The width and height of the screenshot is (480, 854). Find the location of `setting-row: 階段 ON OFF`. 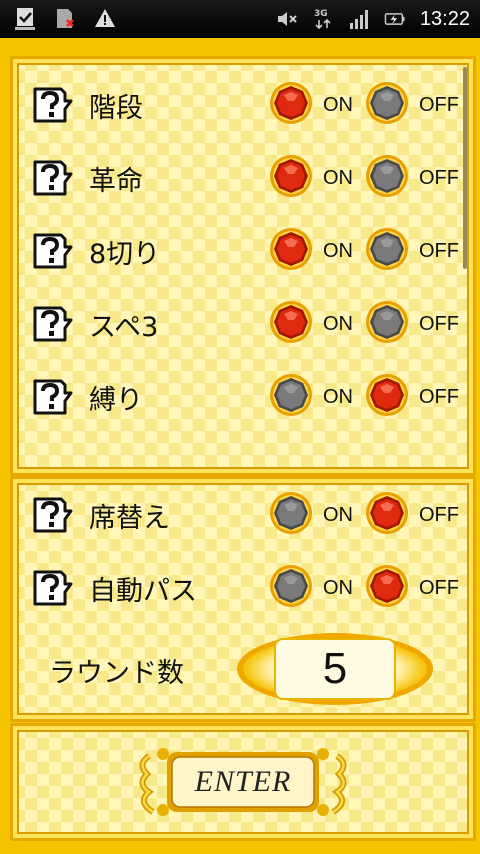

setting-row: 階段 ON OFF is located at coordinates (244, 105).